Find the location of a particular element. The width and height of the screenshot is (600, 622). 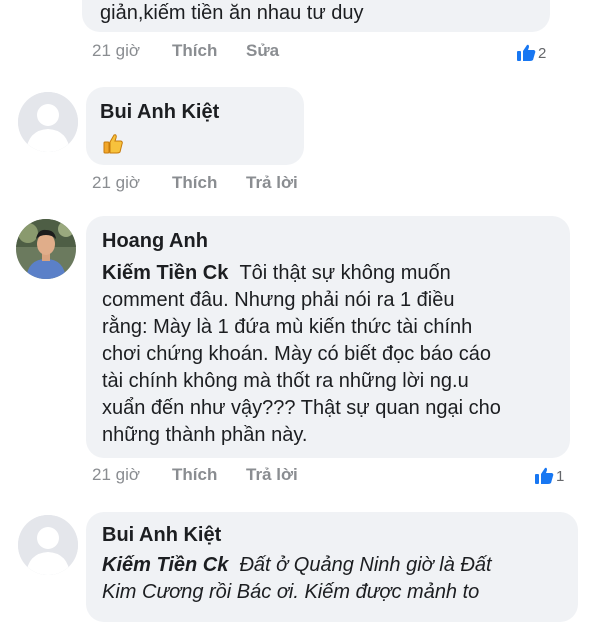

reaction-number: 1 is located at coordinates (560, 476).